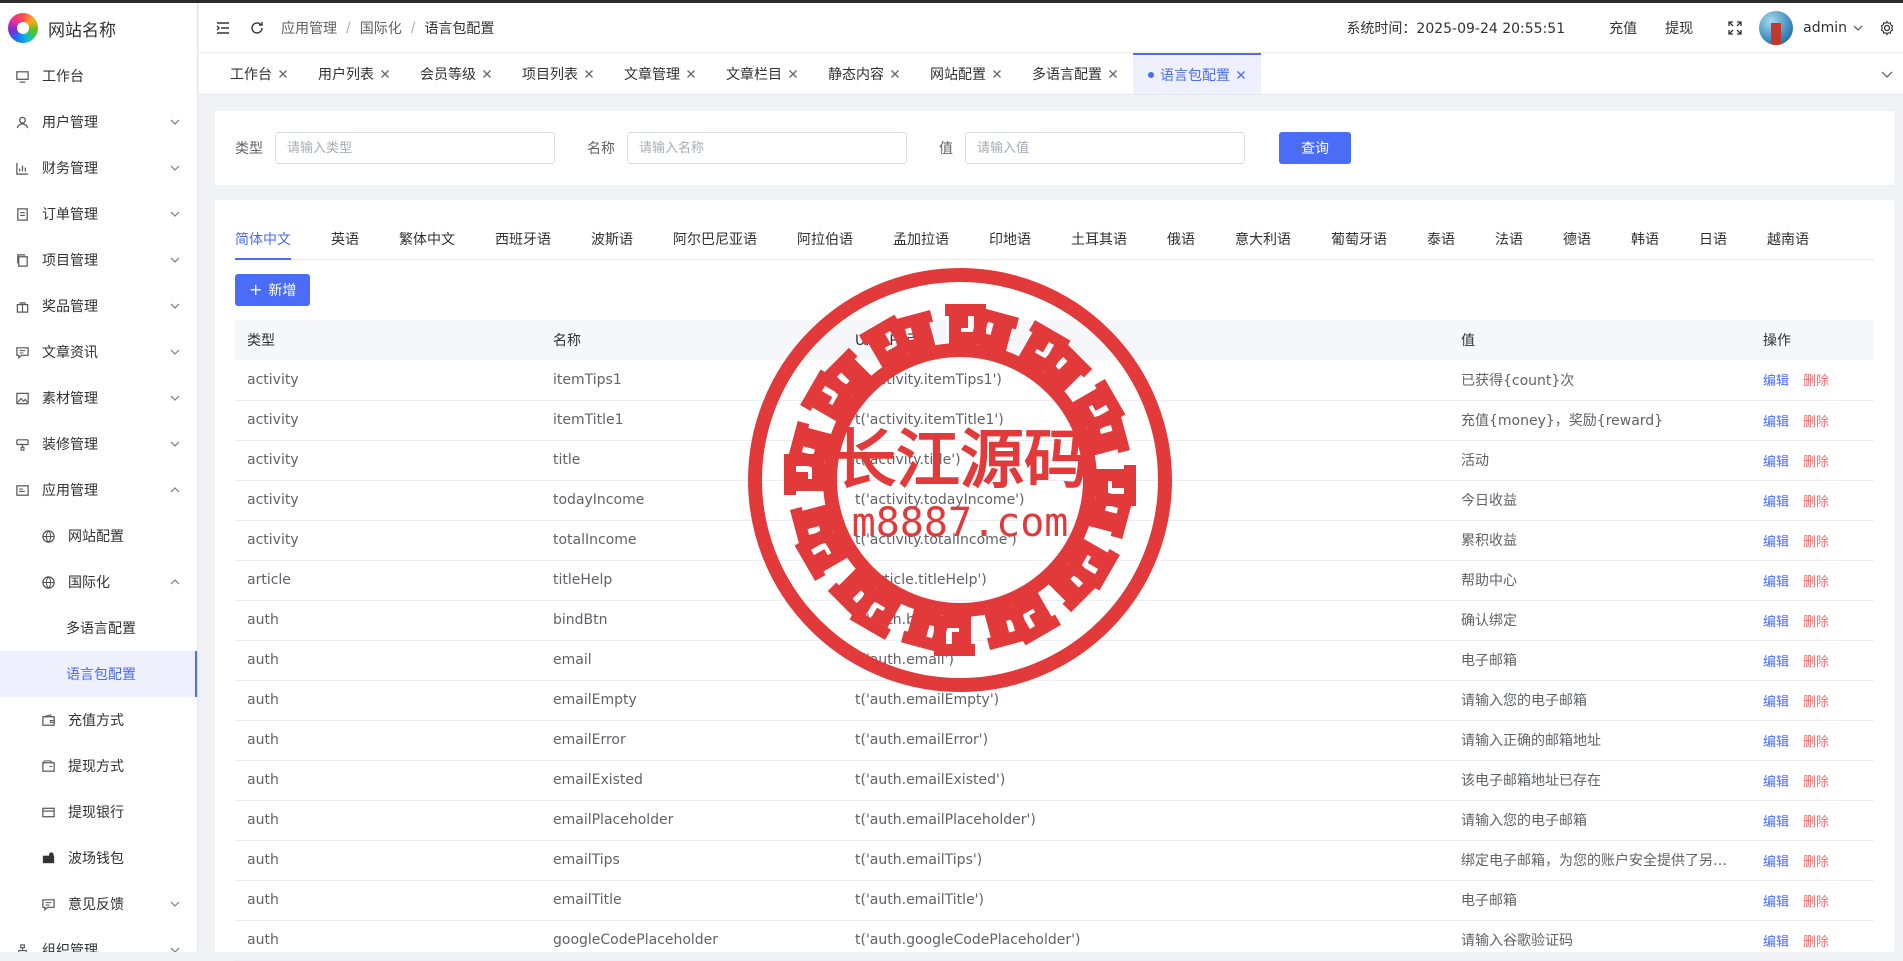  Describe the element at coordinates (415, 148) in the screenshot. I see `type-input` at that location.